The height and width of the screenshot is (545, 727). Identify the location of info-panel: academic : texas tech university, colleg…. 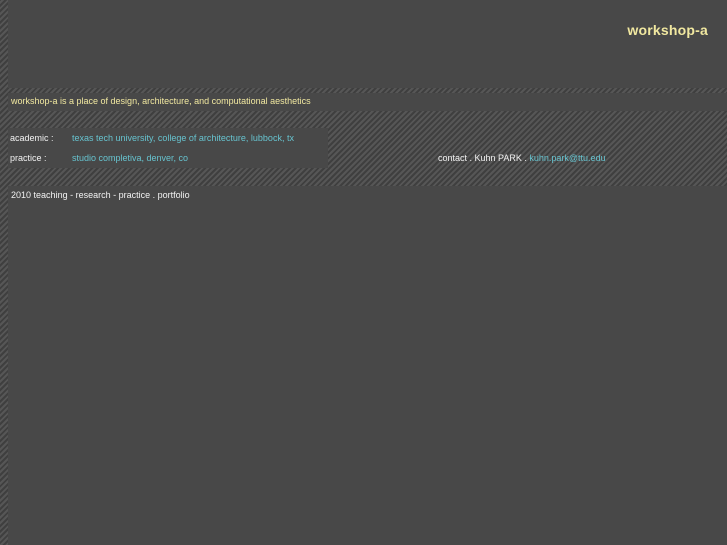
(367, 148).